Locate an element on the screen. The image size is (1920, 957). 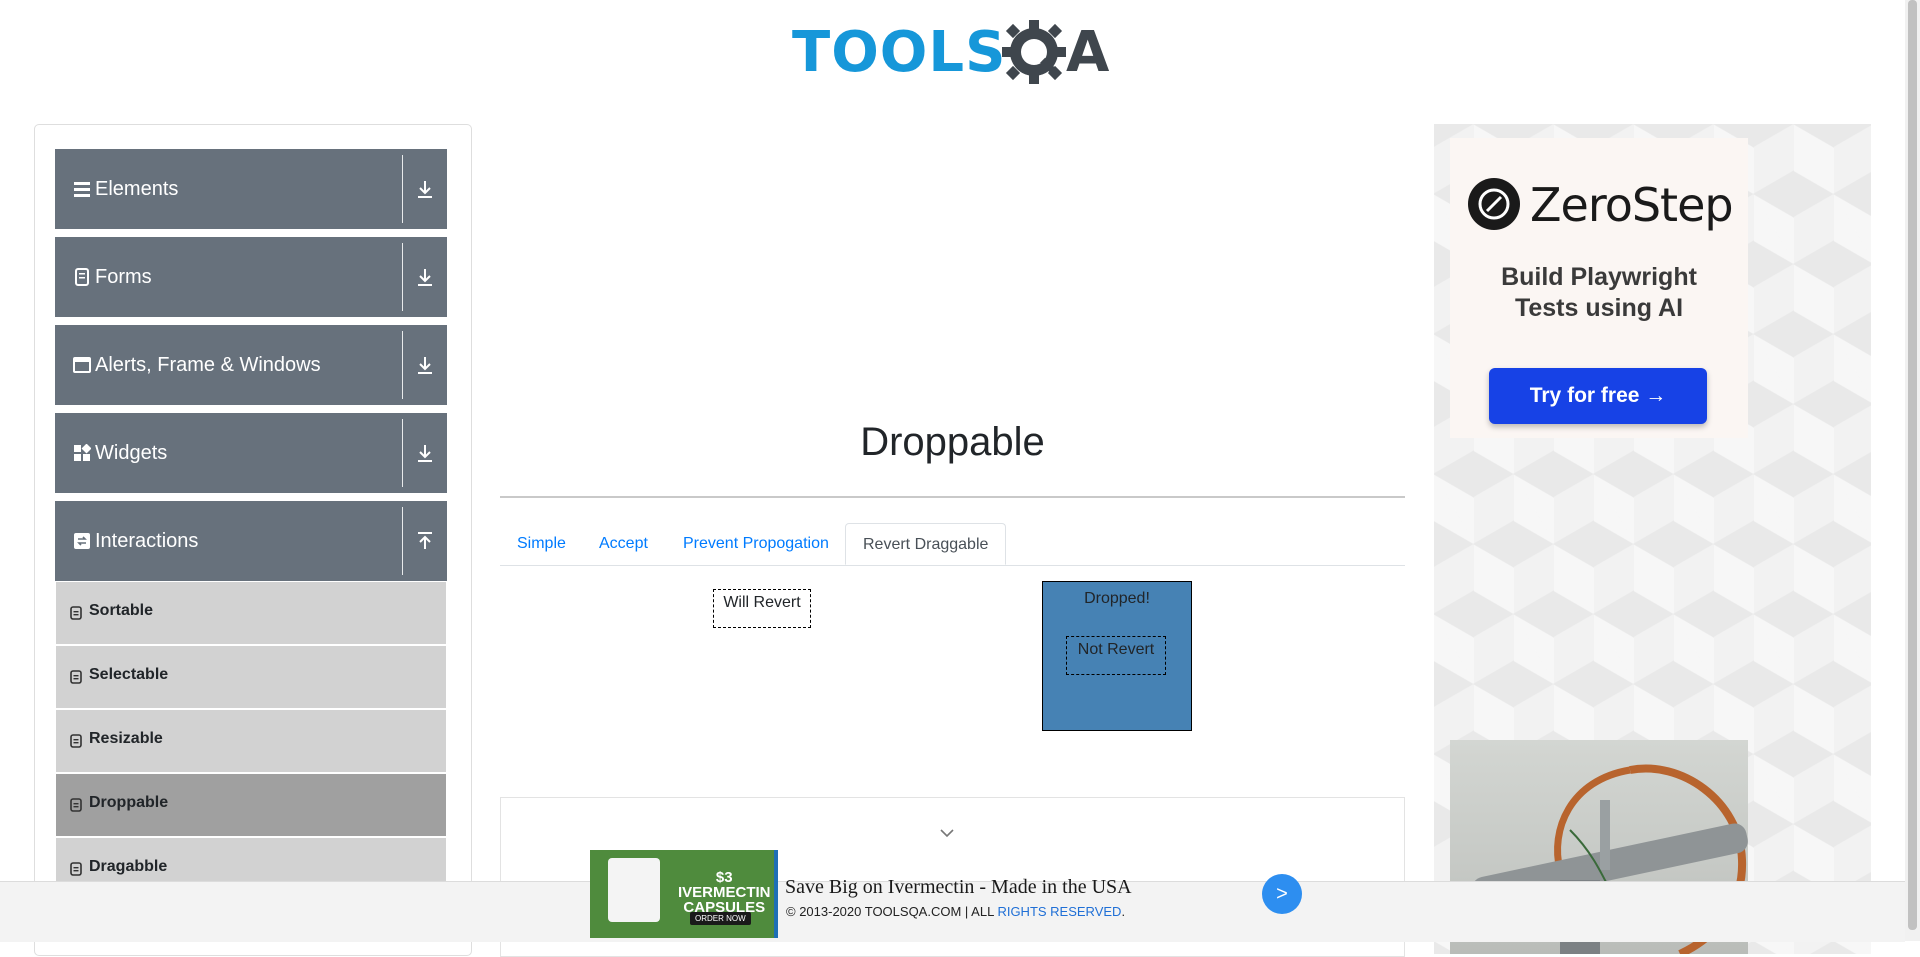
ad-price-line: IVERMECTIN is located at coordinates (724, 892).